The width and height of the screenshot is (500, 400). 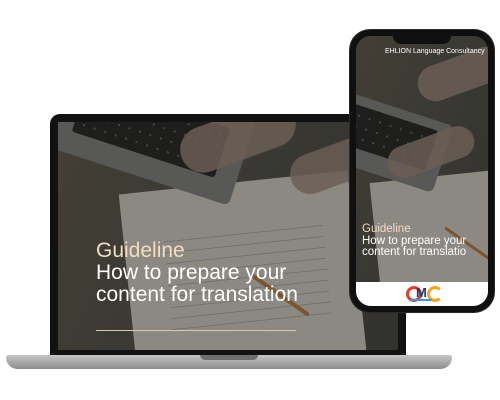 I want to click on phone-notch, so click(x=422, y=39).